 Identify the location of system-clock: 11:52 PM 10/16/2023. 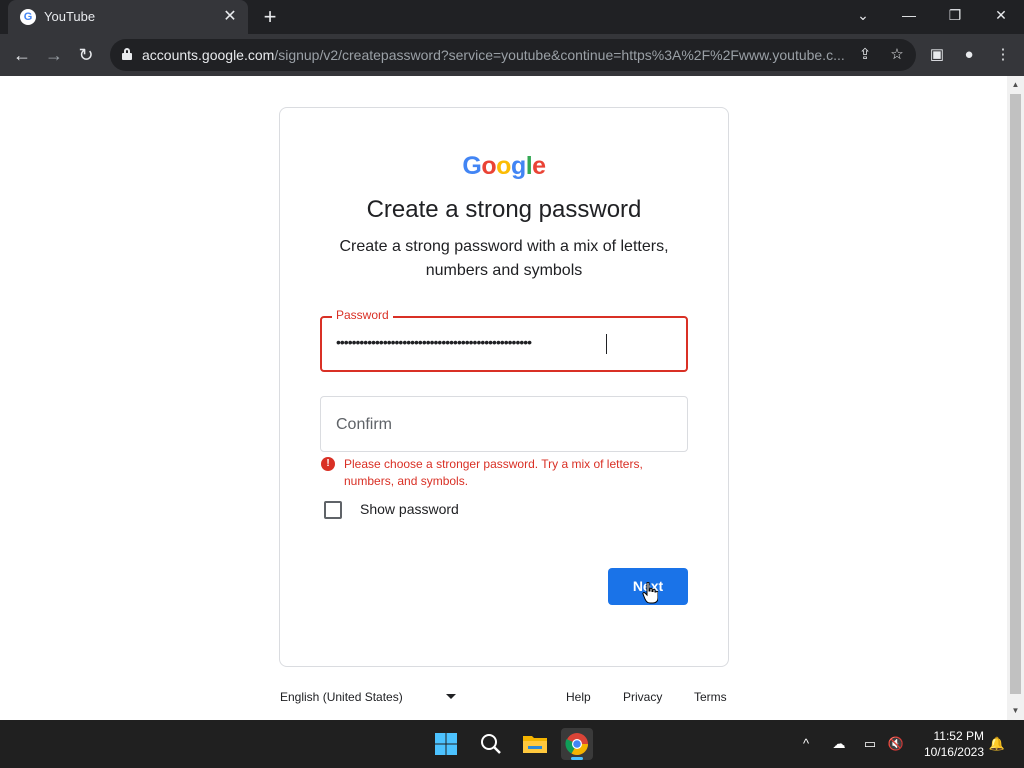
(948, 744).